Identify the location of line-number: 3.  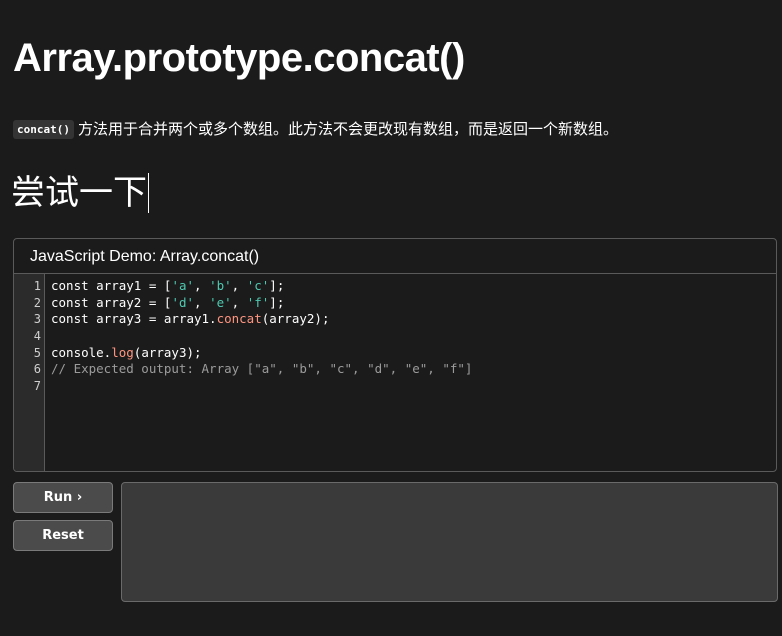
(37, 319).